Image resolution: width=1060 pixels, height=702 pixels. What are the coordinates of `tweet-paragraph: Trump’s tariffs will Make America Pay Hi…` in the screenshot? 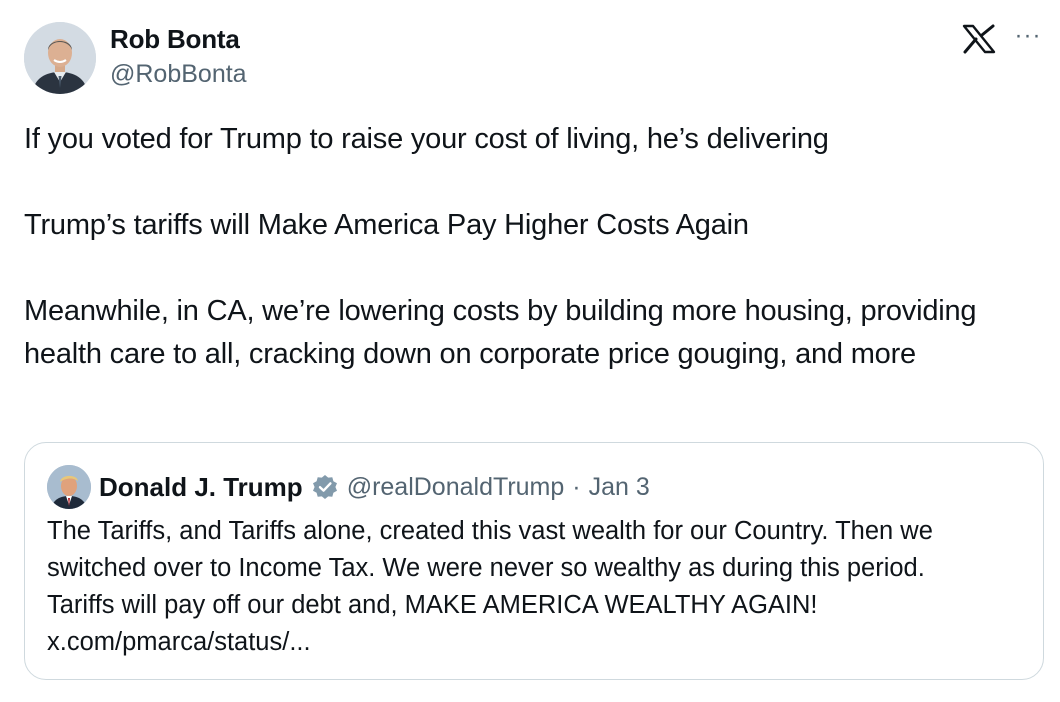 It's located at (386, 225).